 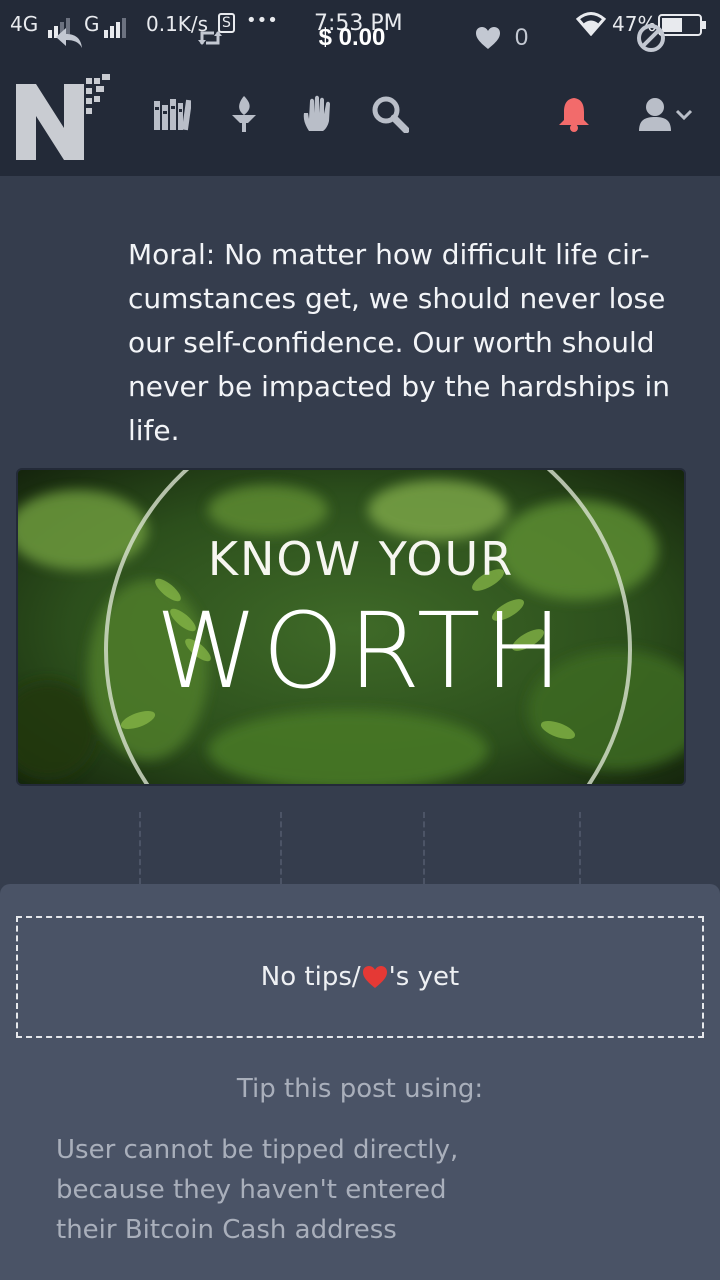 What do you see at coordinates (664, 114) in the screenshot?
I see `user-menu-icon` at bounding box center [664, 114].